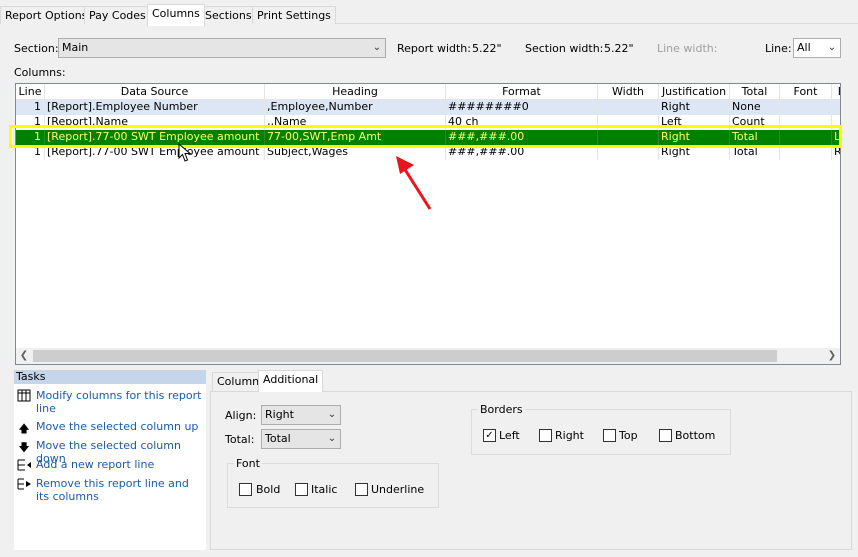 The image size is (858, 557). What do you see at coordinates (487, 48) in the screenshot?
I see `report-width-value: 5.22"` at bounding box center [487, 48].